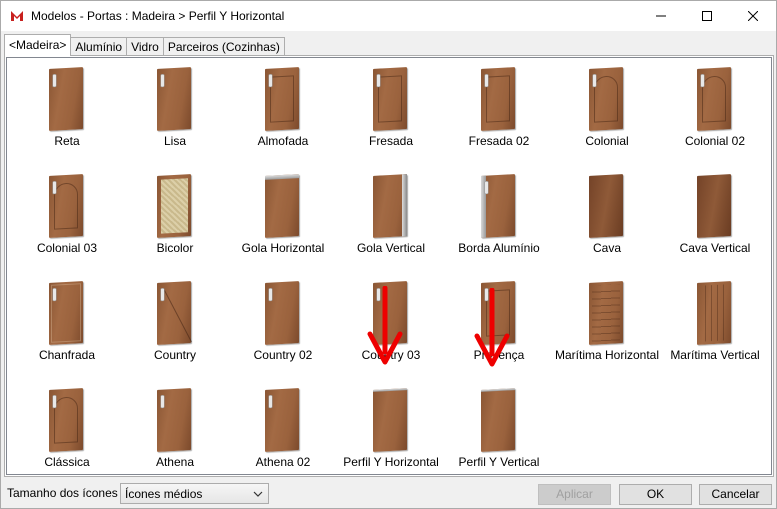  Describe the element at coordinates (67, 248) in the screenshot. I see `model-label: Colonial 03` at that location.